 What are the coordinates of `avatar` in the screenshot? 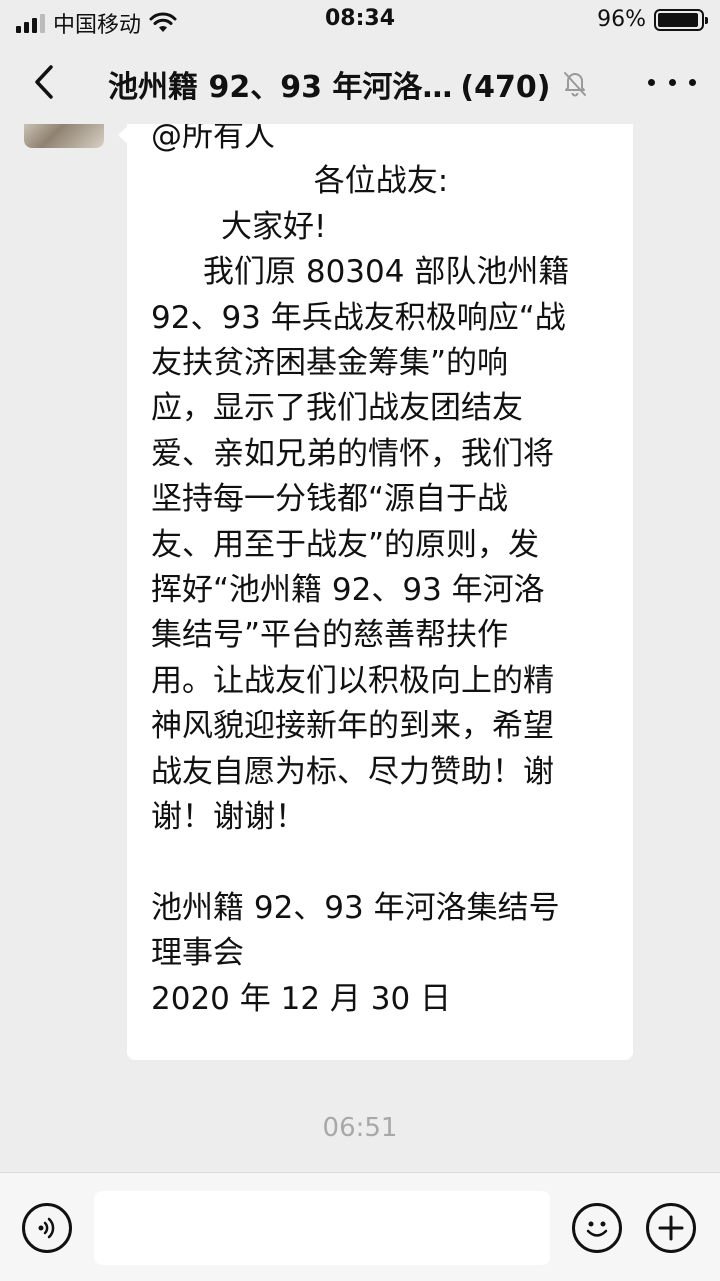 It's located at (64, 136).